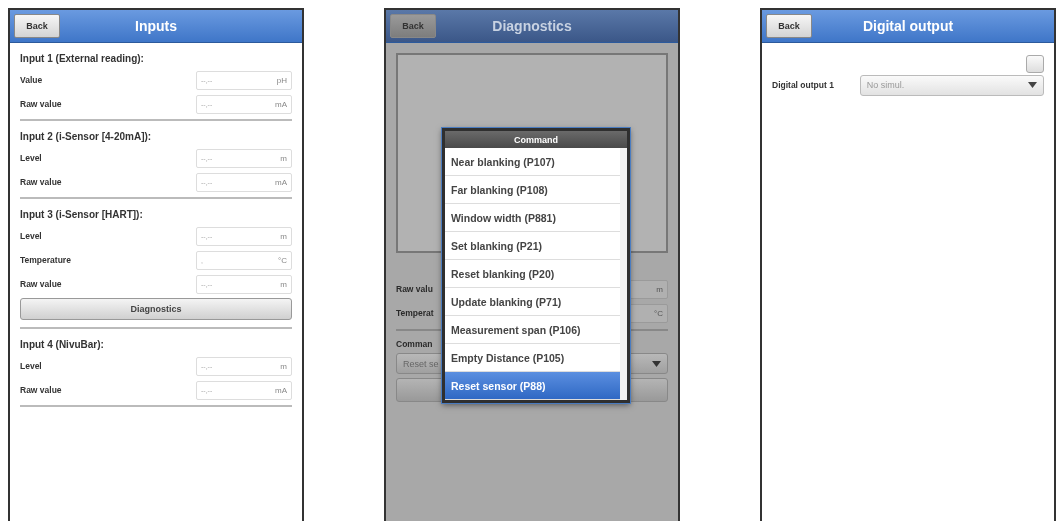  I want to click on field-label: Raw valu, so click(414, 289).